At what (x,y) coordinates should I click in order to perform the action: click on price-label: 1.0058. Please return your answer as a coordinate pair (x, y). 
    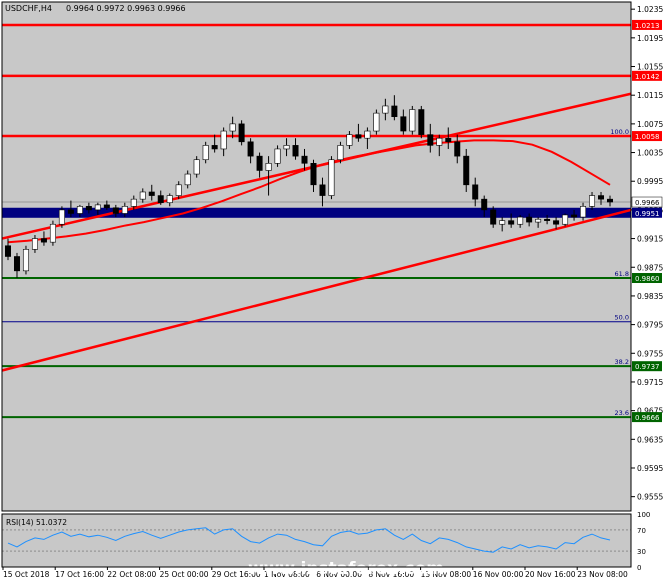
    Looking at the image, I should click on (647, 137).